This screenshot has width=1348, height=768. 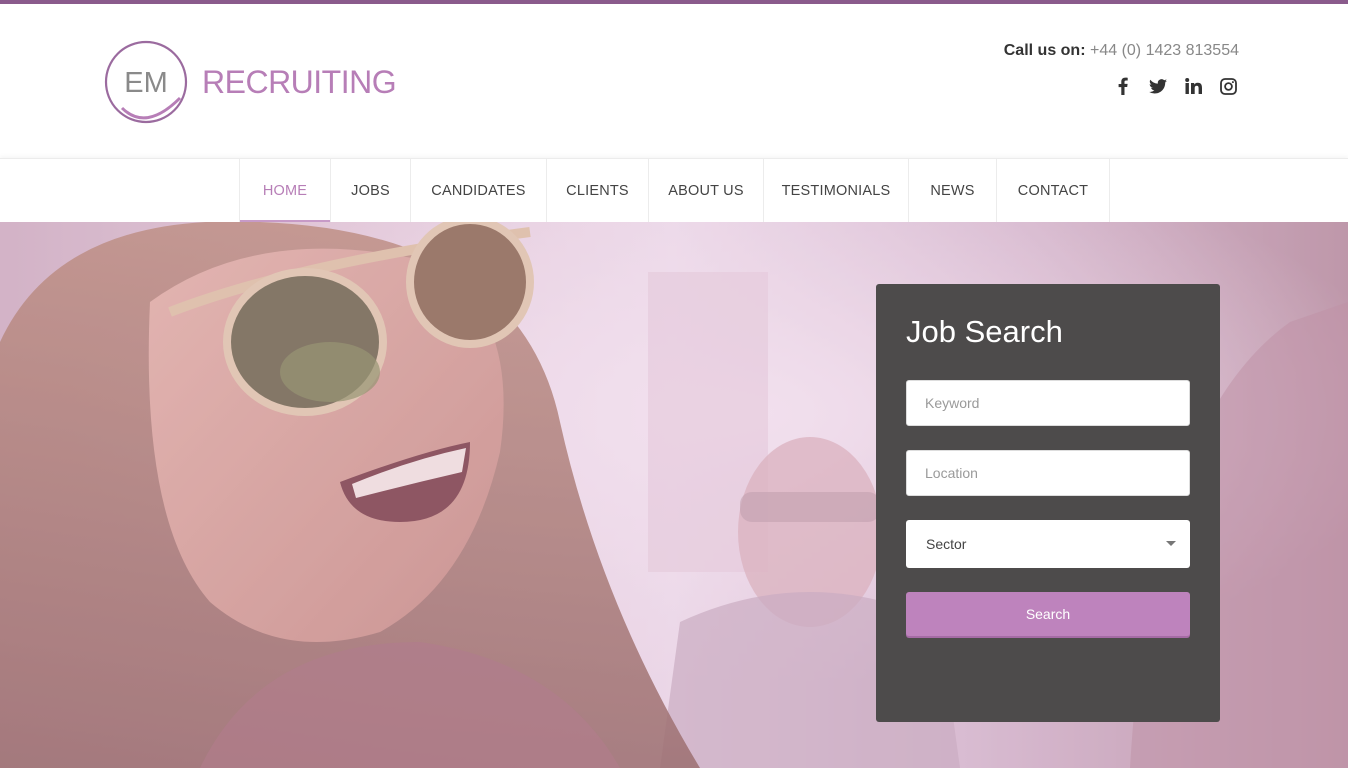 I want to click on twitter-icon, so click(x=1158, y=86).